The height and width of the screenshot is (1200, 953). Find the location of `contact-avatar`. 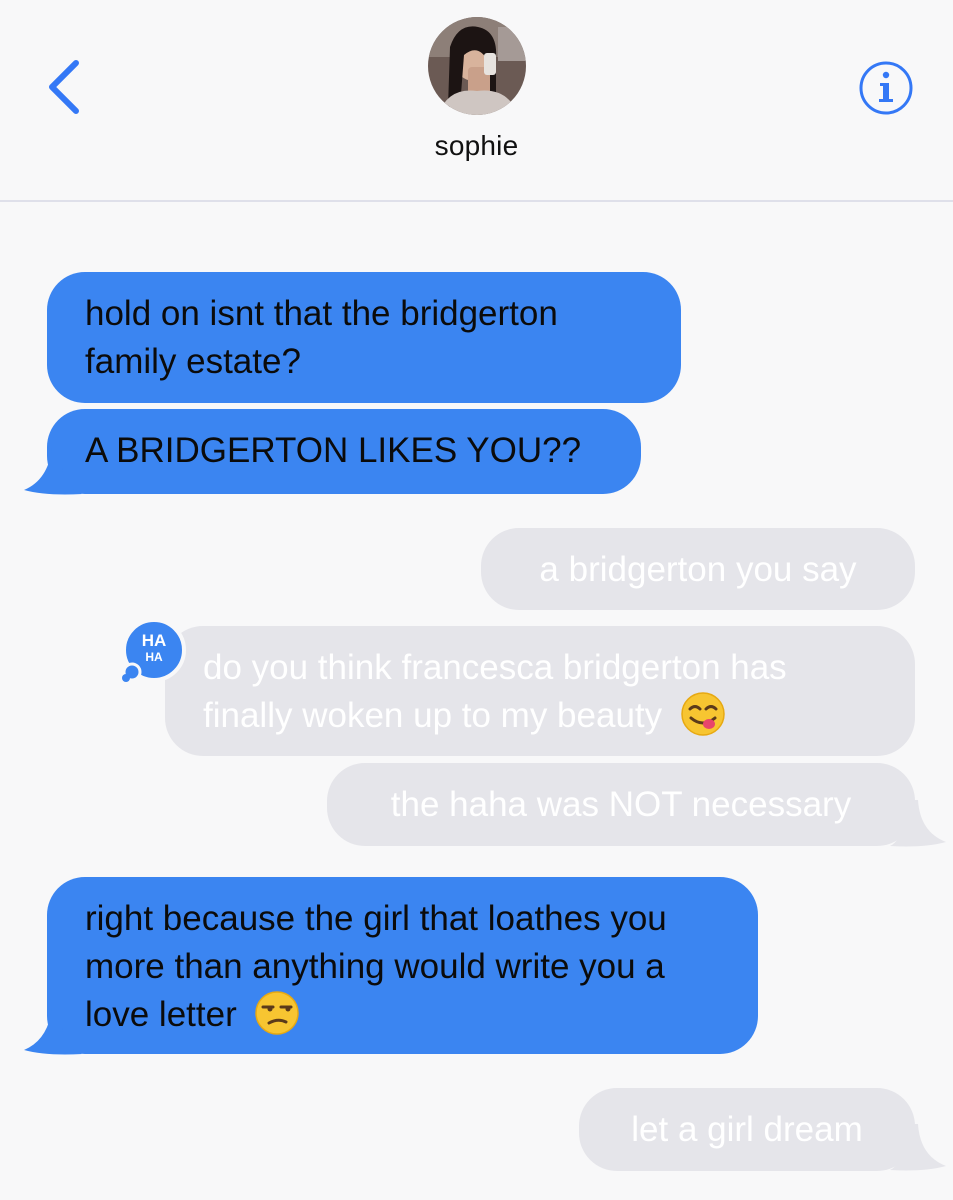

contact-avatar is located at coordinates (477, 66).